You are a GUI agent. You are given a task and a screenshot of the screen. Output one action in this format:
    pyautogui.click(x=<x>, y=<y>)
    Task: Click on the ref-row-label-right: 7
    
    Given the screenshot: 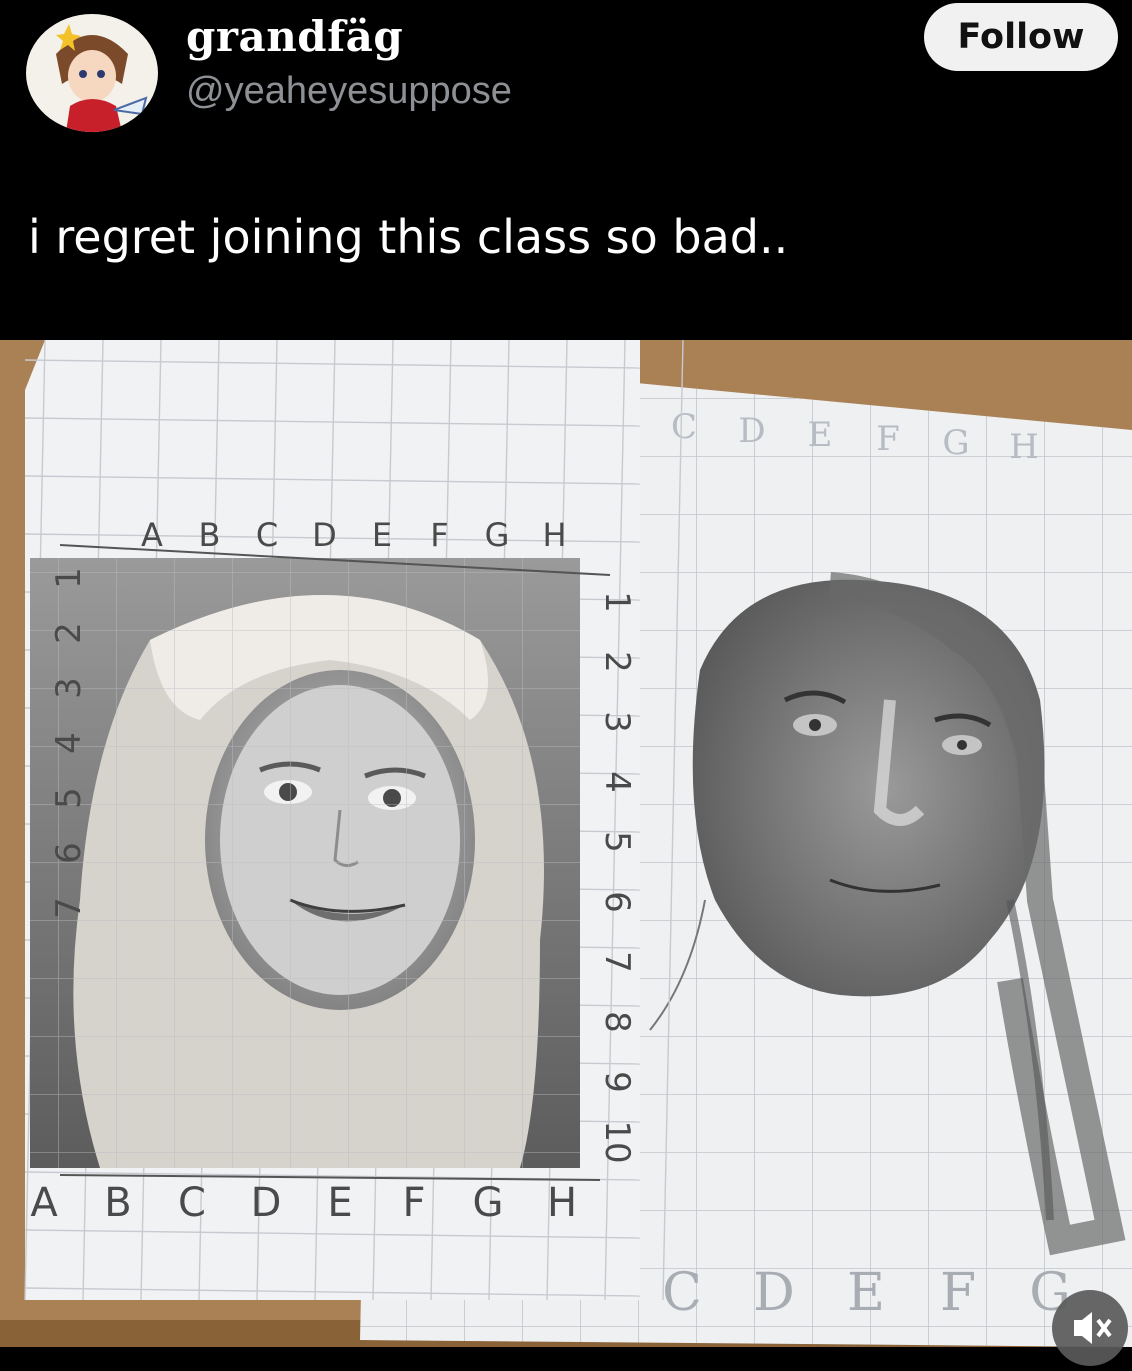 What is the action you would take?
    pyautogui.click(x=617, y=962)
    